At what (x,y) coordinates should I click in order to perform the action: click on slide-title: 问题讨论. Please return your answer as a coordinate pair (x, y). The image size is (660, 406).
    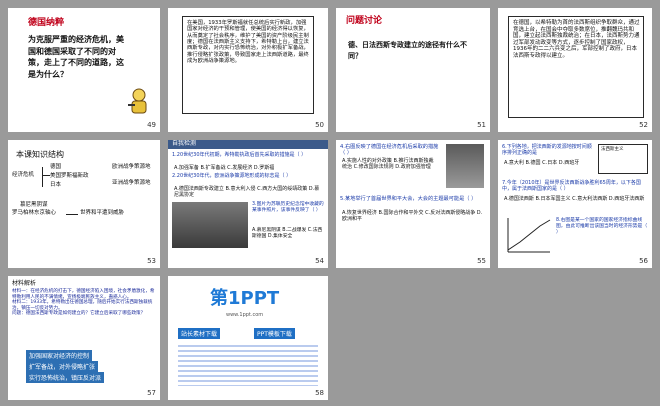
    Looking at the image, I should click on (364, 21).